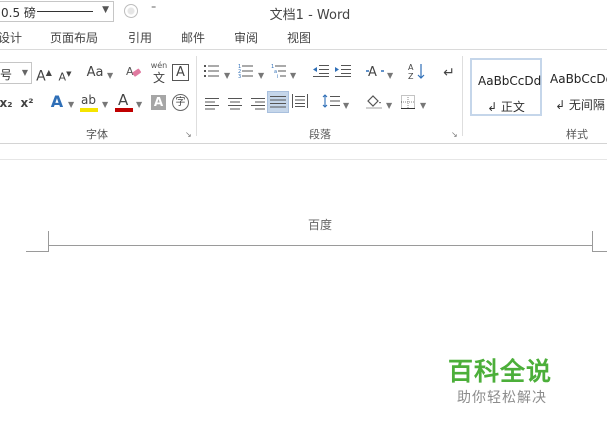  What do you see at coordinates (510, 81) in the screenshot?
I see `style-sample: AaBbCcDd` at bounding box center [510, 81].